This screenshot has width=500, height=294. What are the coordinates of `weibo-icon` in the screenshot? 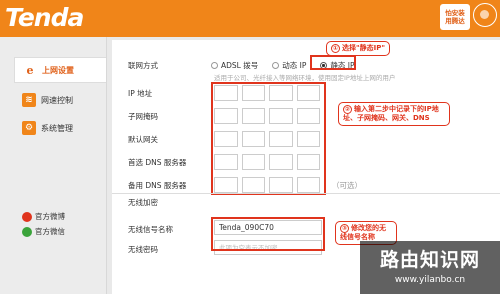 It's located at (27, 216).